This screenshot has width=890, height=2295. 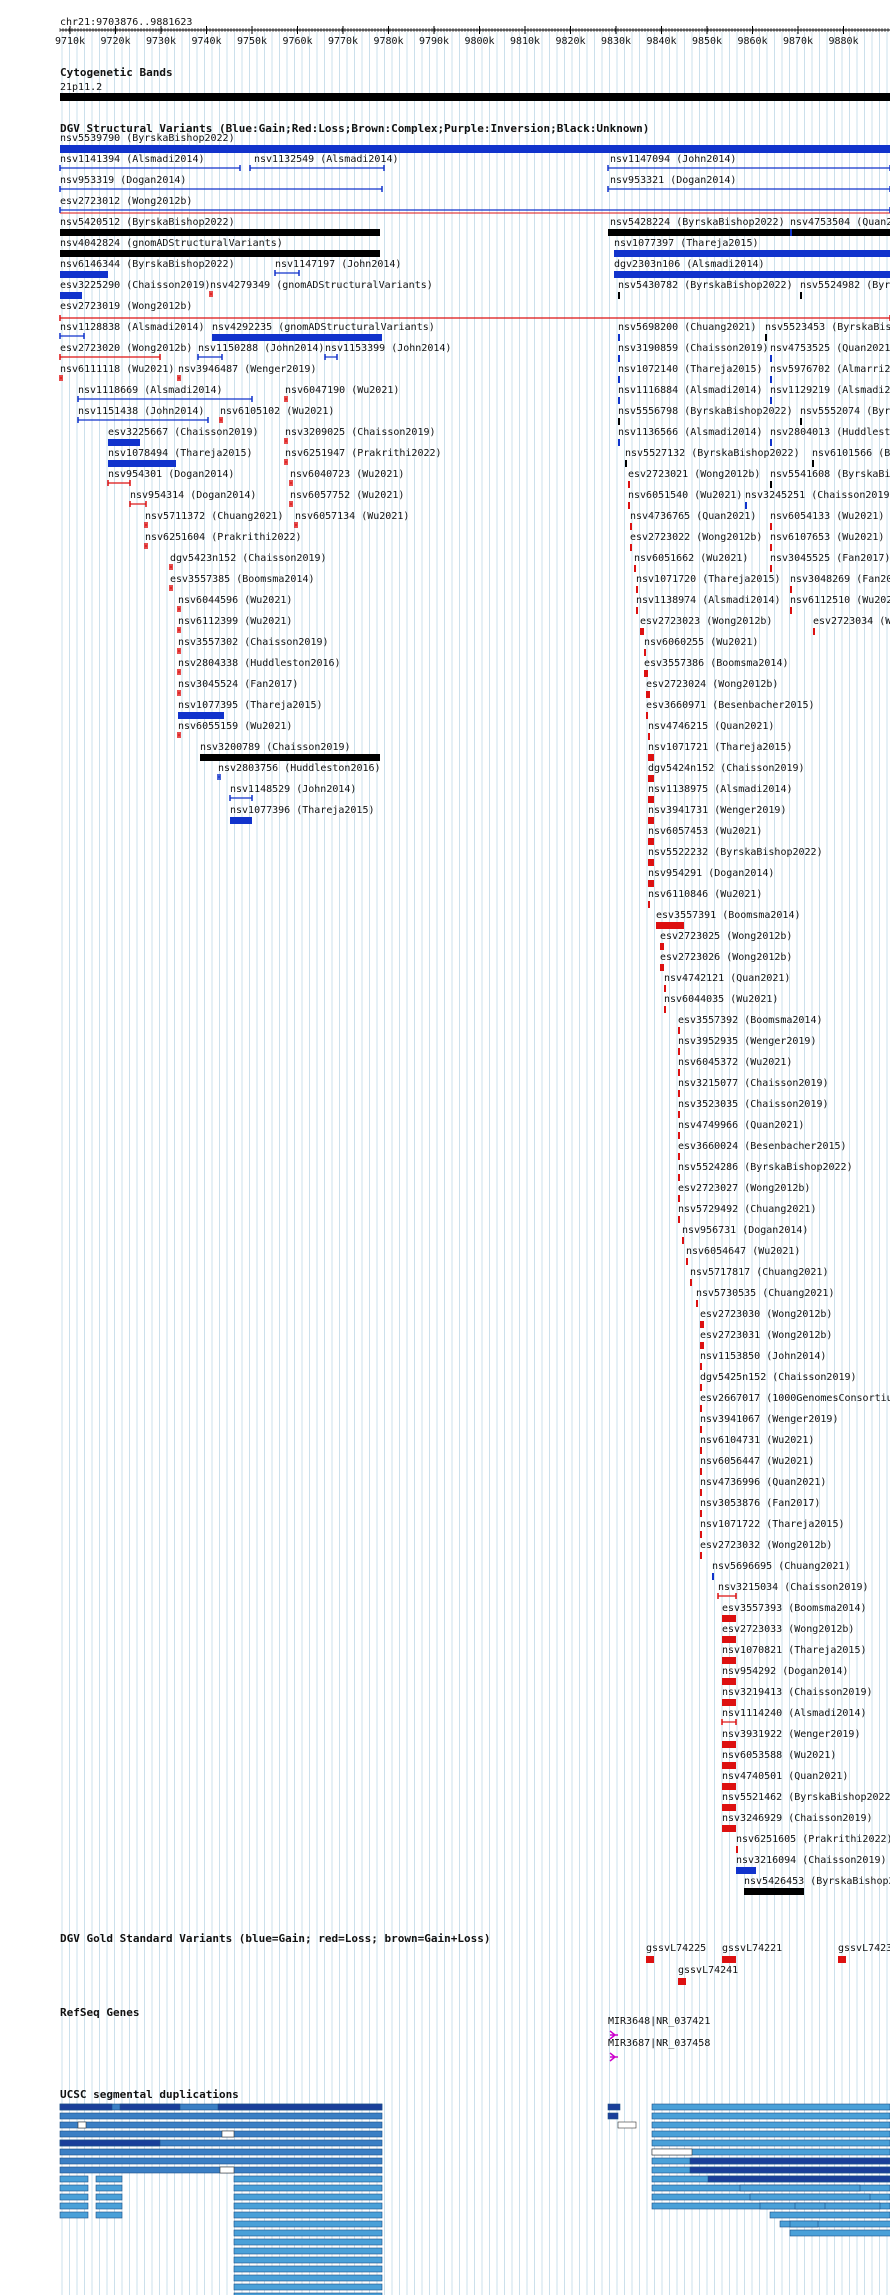 What do you see at coordinates (705, 898) in the screenshot?
I see `dgv-variant: nsv6110846 (Wu2021)` at bounding box center [705, 898].